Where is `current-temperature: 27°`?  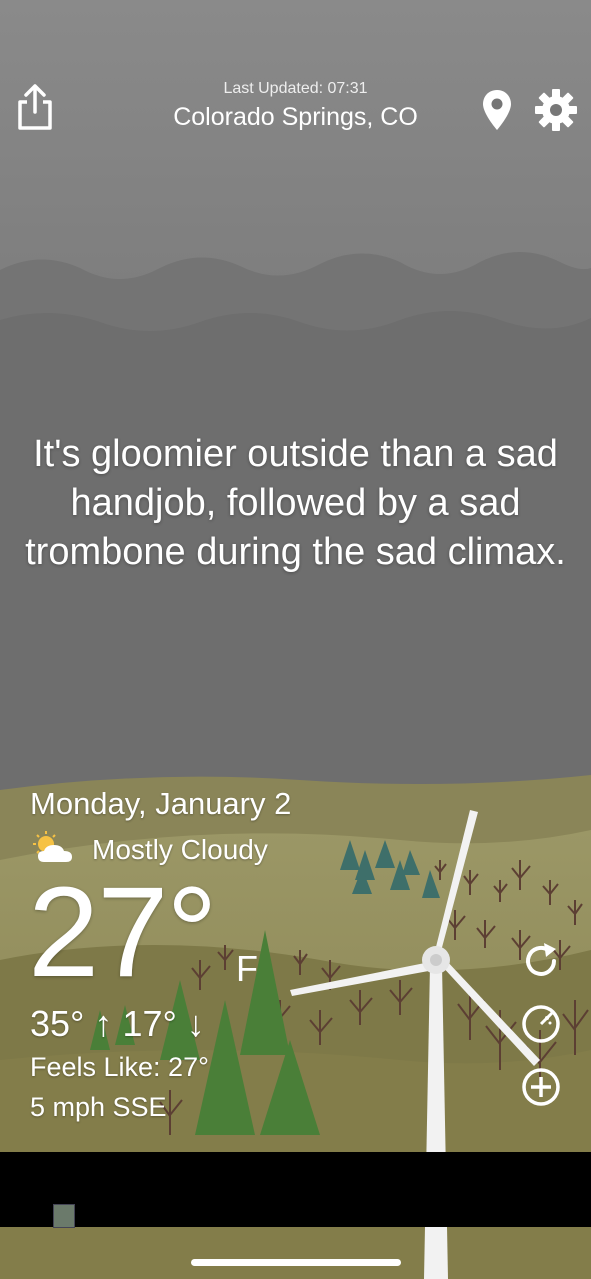 current-temperature: 27° is located at coordinates (123, 932).